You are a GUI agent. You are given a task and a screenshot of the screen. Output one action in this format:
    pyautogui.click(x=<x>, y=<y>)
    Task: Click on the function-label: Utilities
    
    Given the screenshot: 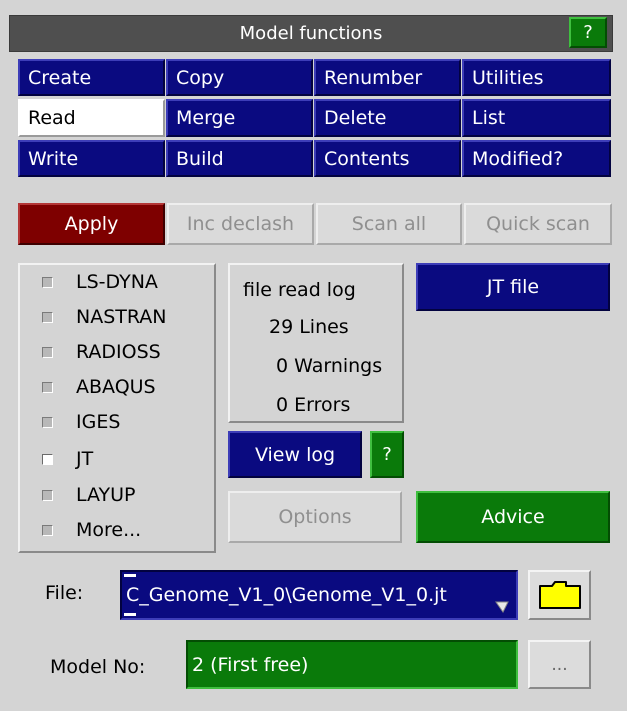 What is the action you would take?
    pyautogui.click(x=508, y=77)
    